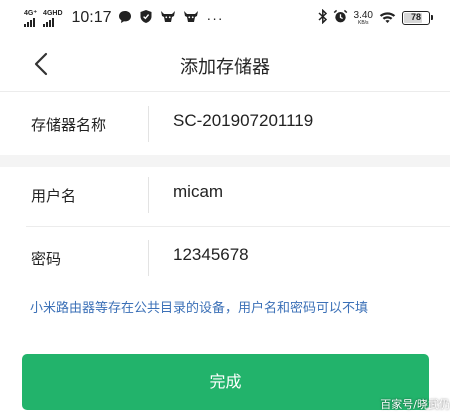 This screenshot has width=450, height=415. Describe the element at coordinates (31, 13) in the screenshot. I see `signal-1-label: 4G⁺` at that location.